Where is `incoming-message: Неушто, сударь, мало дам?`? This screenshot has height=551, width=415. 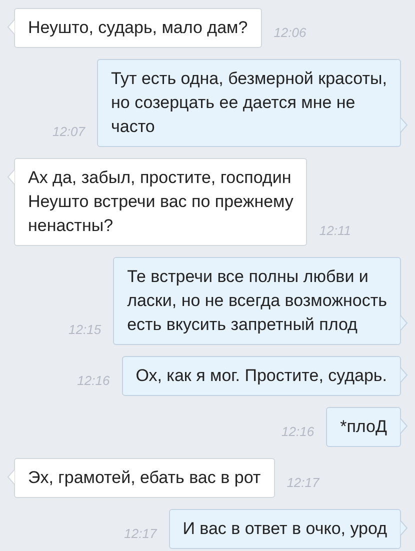 incoming-message: Неушто, сударь, мало дам? is located at coordinates (138, 28).